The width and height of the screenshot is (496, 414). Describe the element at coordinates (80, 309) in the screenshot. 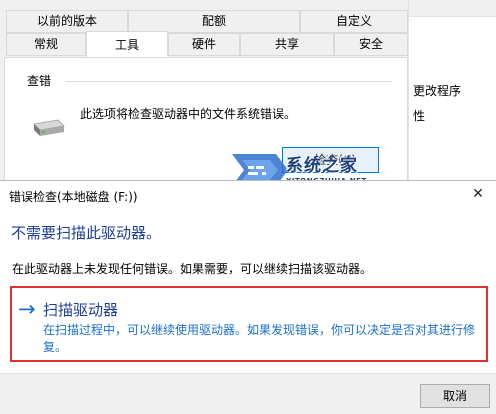

I see `scan-drive-title: 扫描驱动器` at that location.